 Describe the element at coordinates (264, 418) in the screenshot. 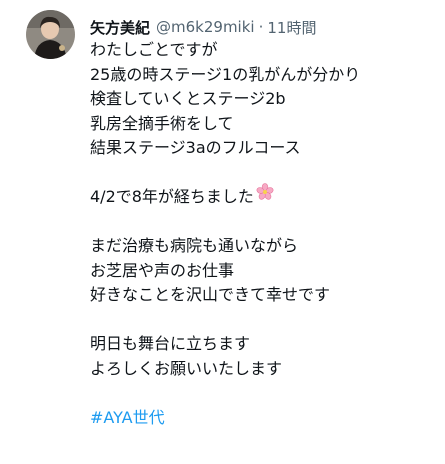

I see `hashtag-link: #AYA世代` at that location.